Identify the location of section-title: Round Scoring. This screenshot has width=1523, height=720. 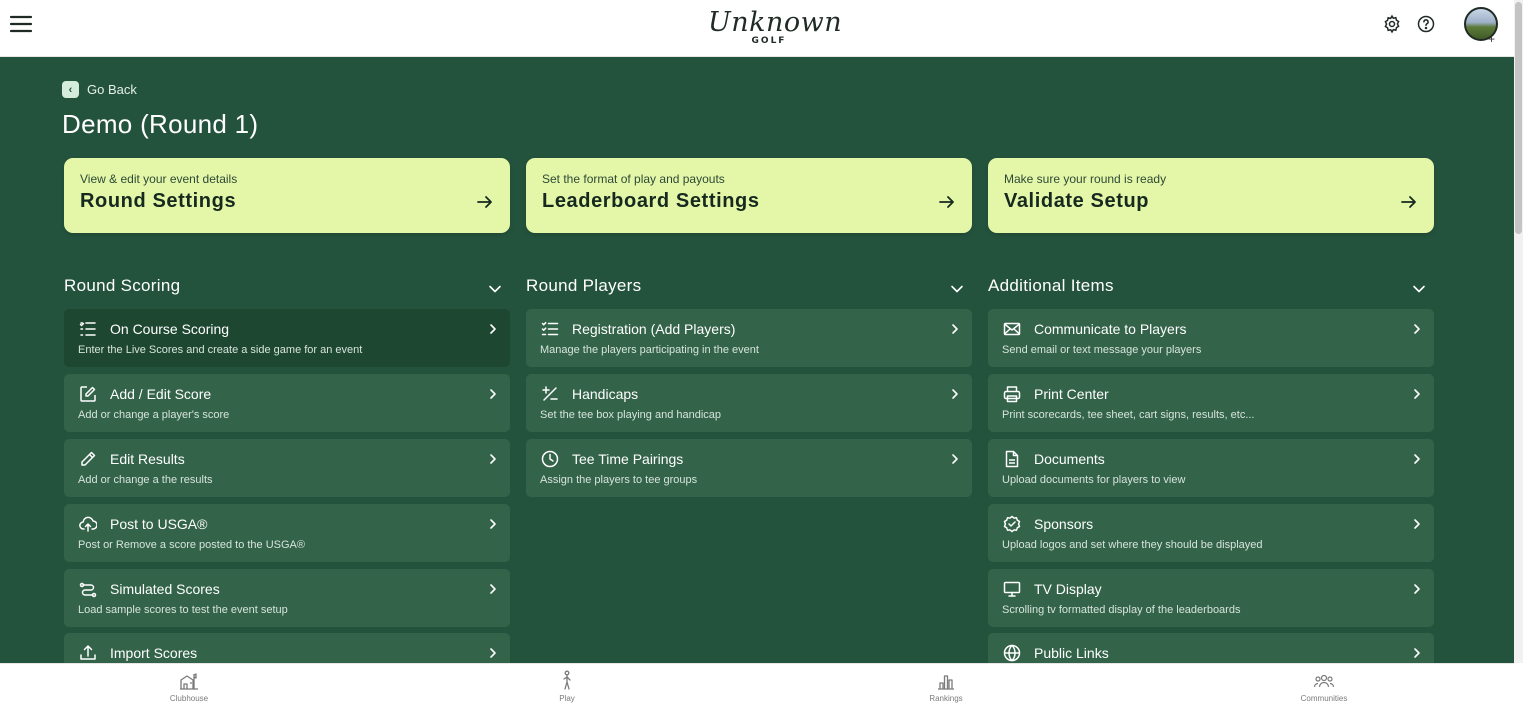
(122, 285).